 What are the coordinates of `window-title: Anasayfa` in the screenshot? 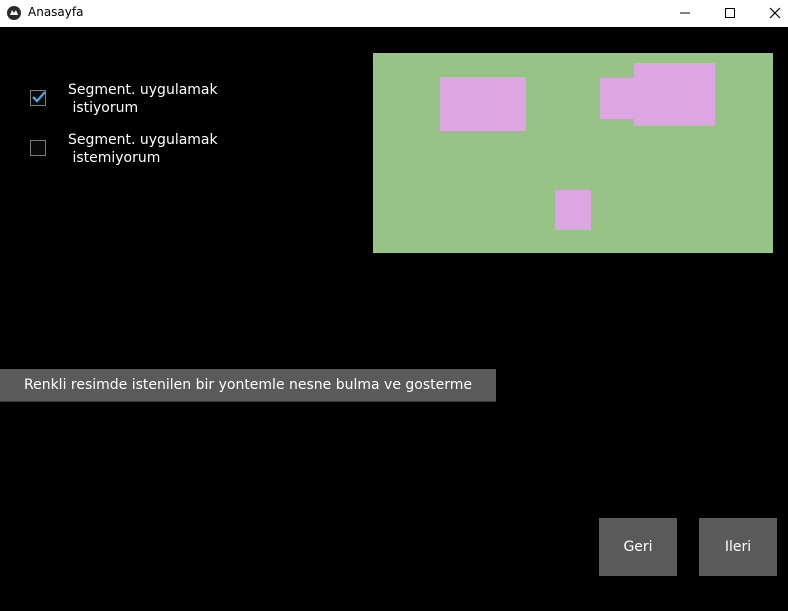 It's located at (56, 12).